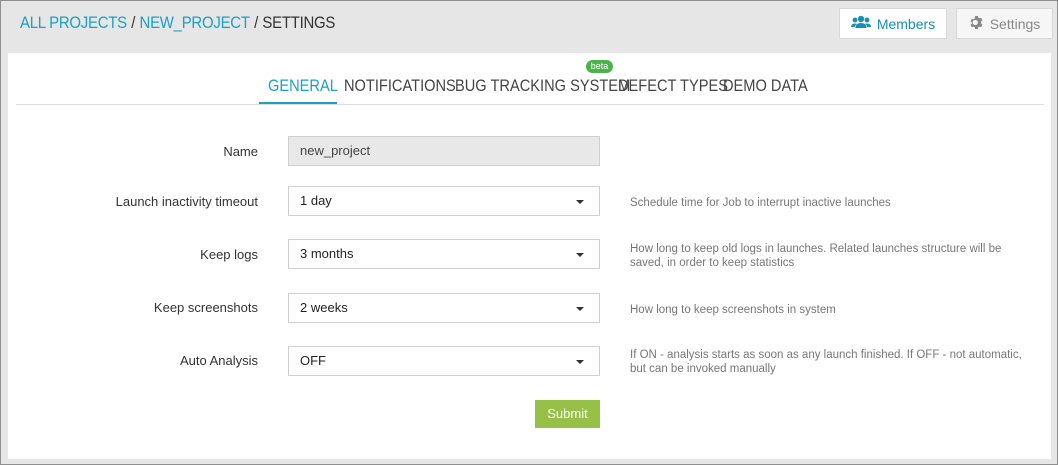  Describe the element at coordinates (218, 360) in the screenshot. I see `auto-analysis-label: Auto Analysis` at that location.